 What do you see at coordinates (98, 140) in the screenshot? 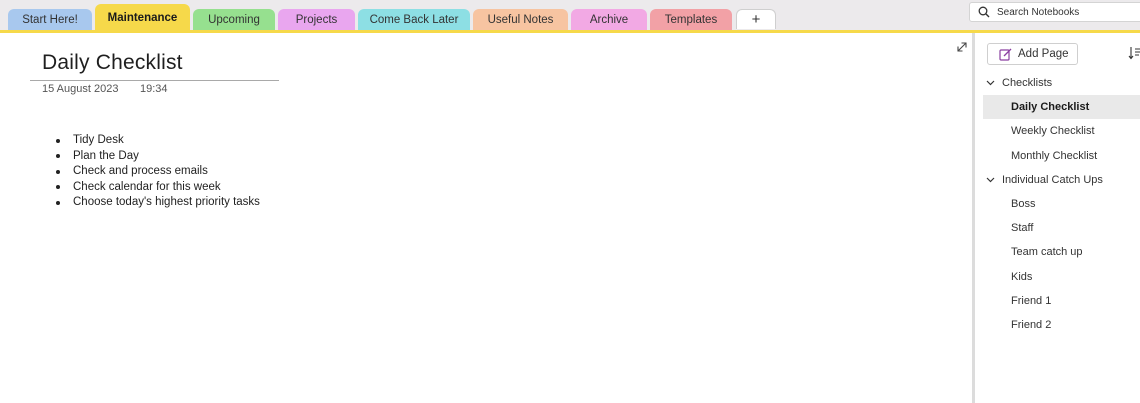
I see `list-item-text: Tidy Desk` at bounding box center [98, 140].